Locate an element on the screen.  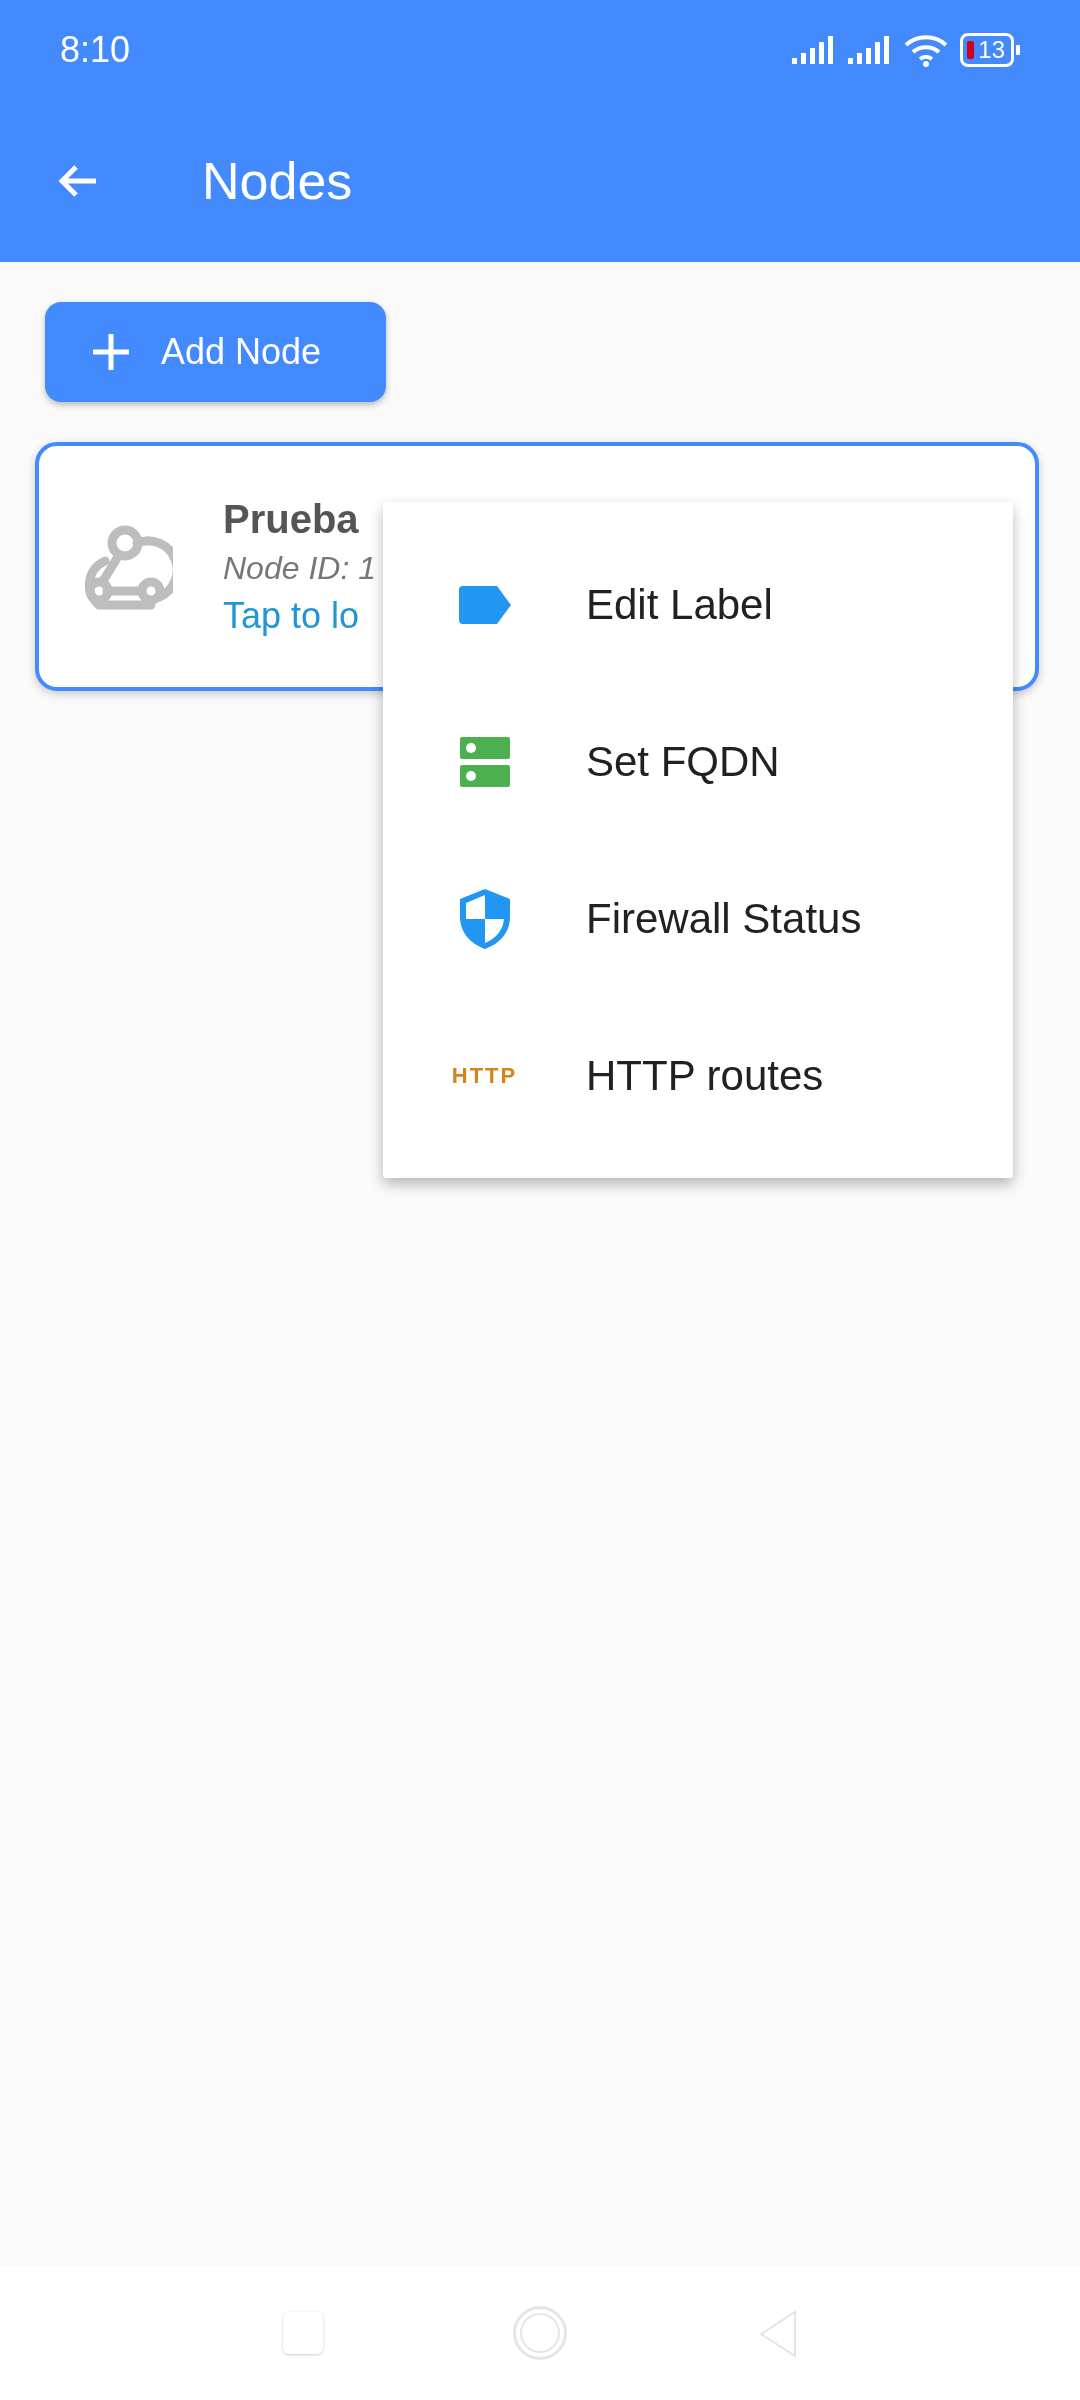
node-id: Node ID: 1 is located at coordinates (299, 568).